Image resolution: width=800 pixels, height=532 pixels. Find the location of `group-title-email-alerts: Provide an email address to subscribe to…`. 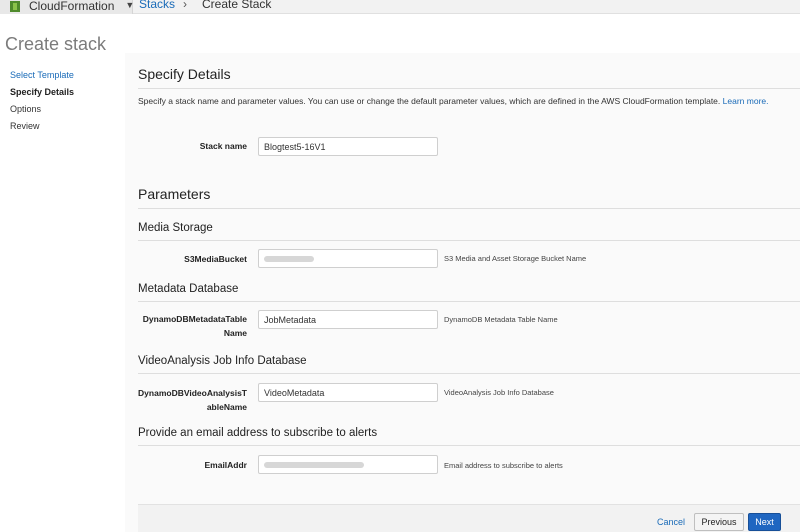

group-title-email-alerts: Provide an email address to subscribe to… is located at coordinates (258, 433).